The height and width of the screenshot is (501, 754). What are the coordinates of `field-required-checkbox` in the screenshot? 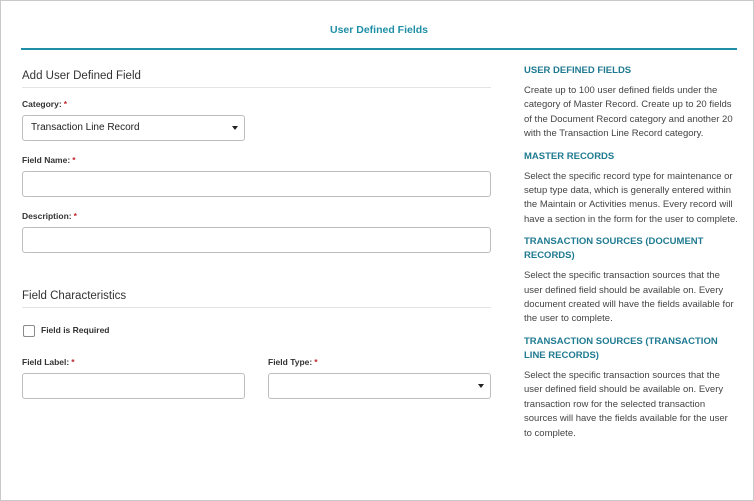 It's located at (29, 331).